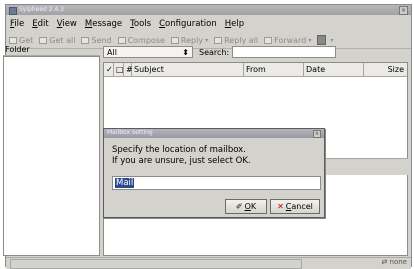 Image resolution: width=414 pixels, height=269 pixels. Describe the element at coordinates (239, 206) in the screenshot. I see `ok-icon: ✐` at that location.